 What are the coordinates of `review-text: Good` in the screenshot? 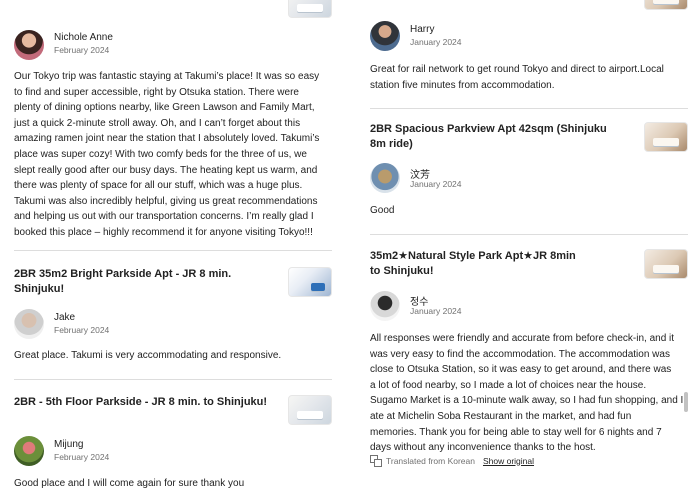 It's located at (382, 210).